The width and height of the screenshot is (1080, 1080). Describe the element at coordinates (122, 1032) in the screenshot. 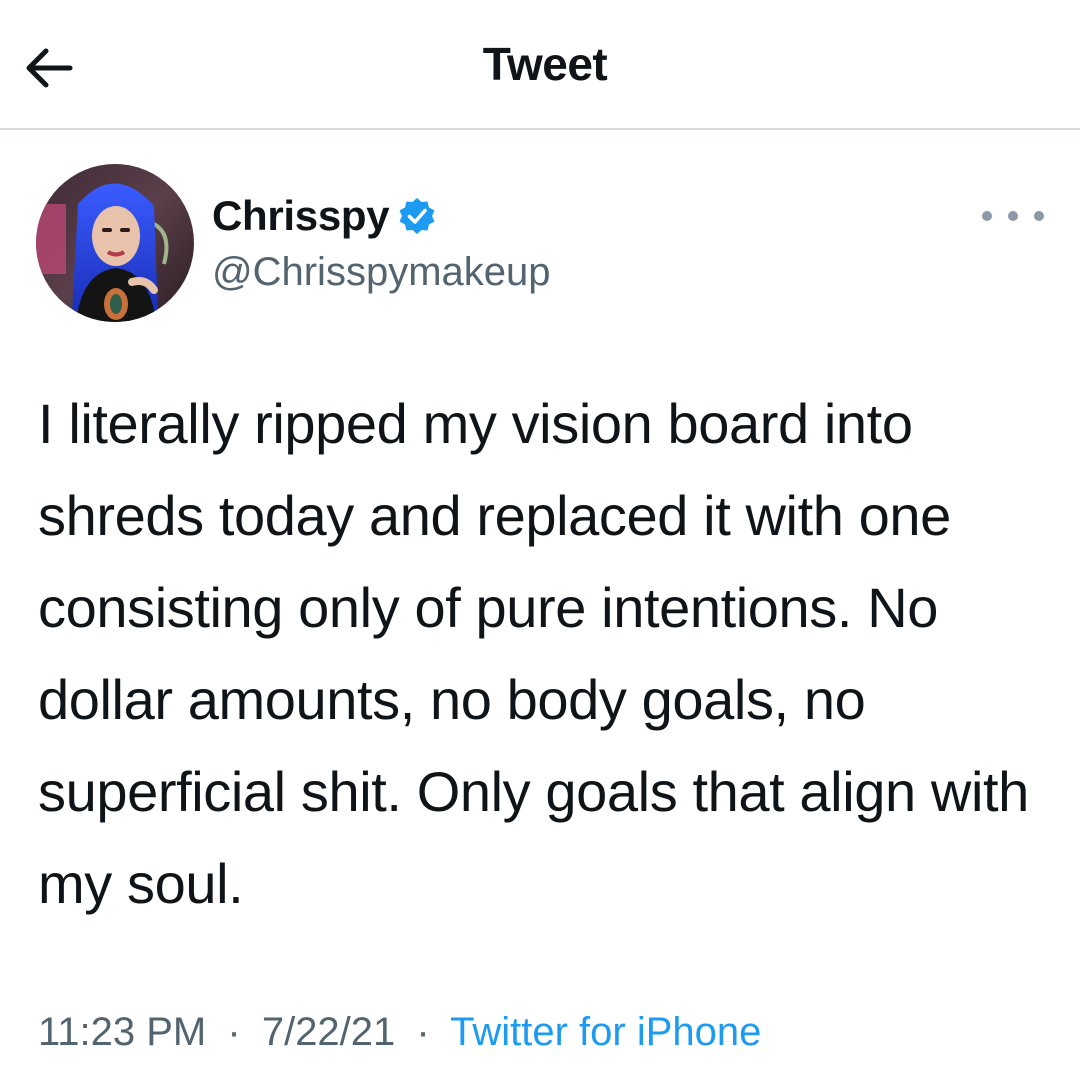

I see `tweet-time: 11:23 PM` at that location.